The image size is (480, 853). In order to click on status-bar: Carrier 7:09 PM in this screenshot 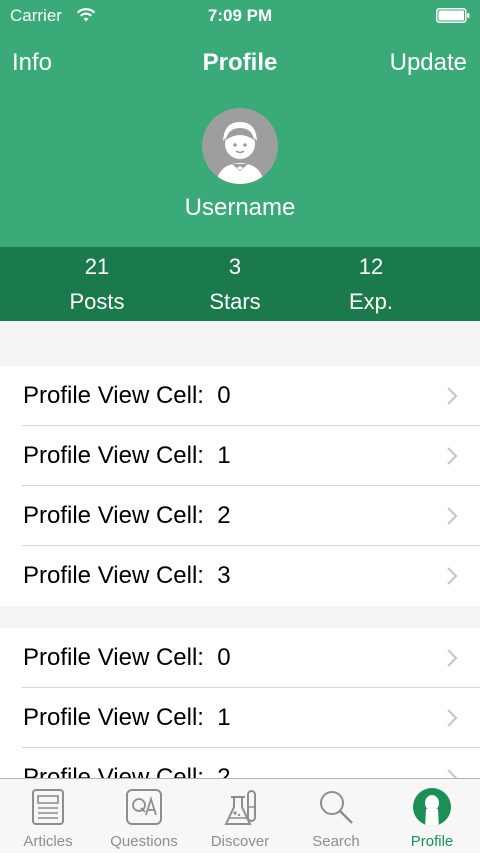, I will do `click(240, 15)`.